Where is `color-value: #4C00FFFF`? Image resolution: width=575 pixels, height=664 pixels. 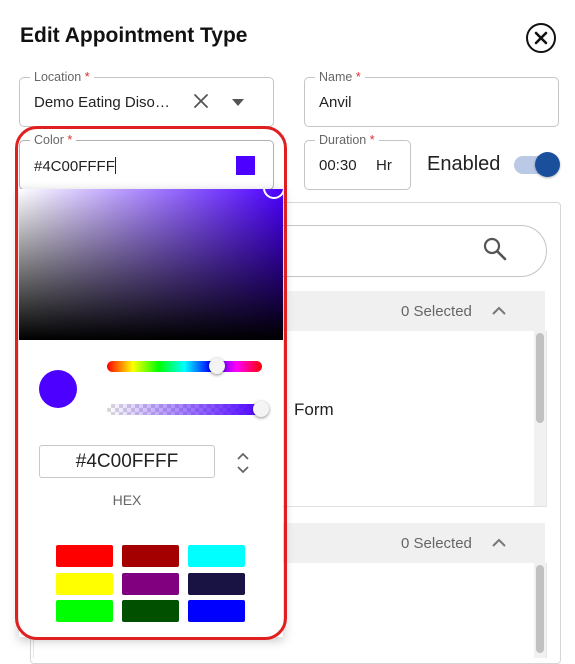 color-value: #4C00FFFF is located at coordinates (75, 166).